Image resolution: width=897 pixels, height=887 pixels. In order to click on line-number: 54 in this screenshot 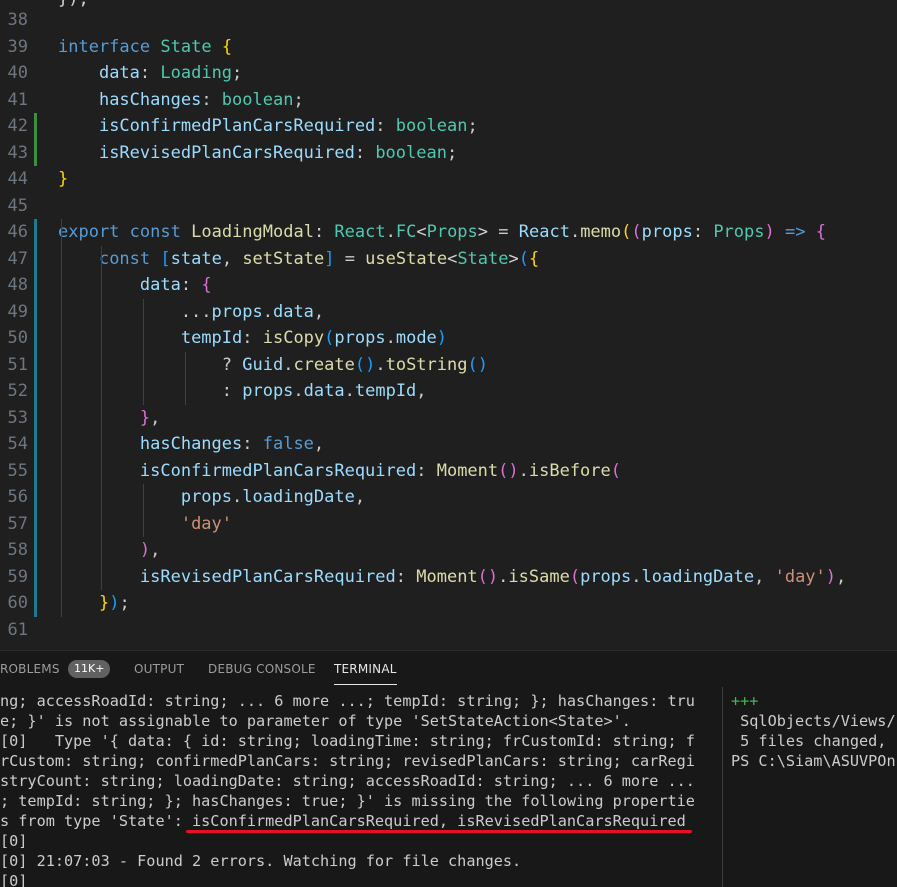, I will do `click(17, 444)`.